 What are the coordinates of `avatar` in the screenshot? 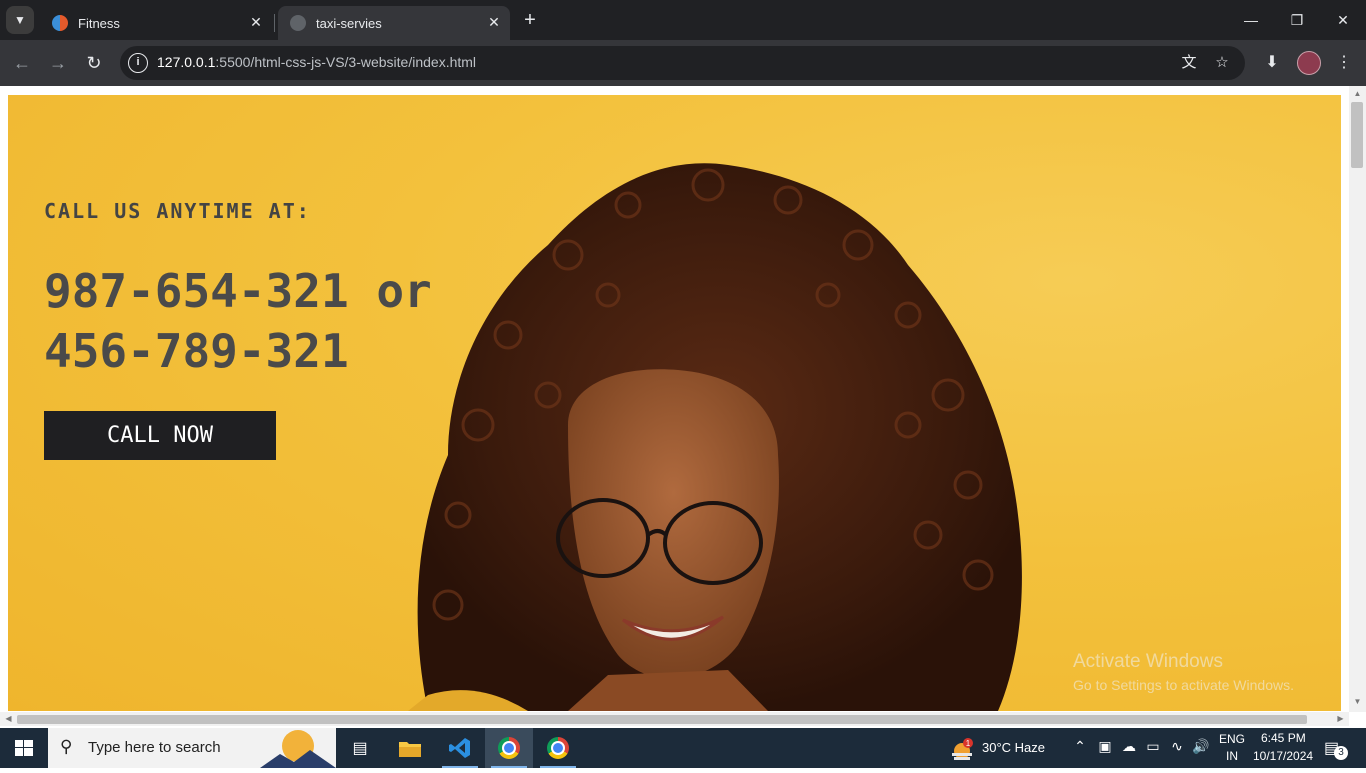 It's located at (1309, 63).